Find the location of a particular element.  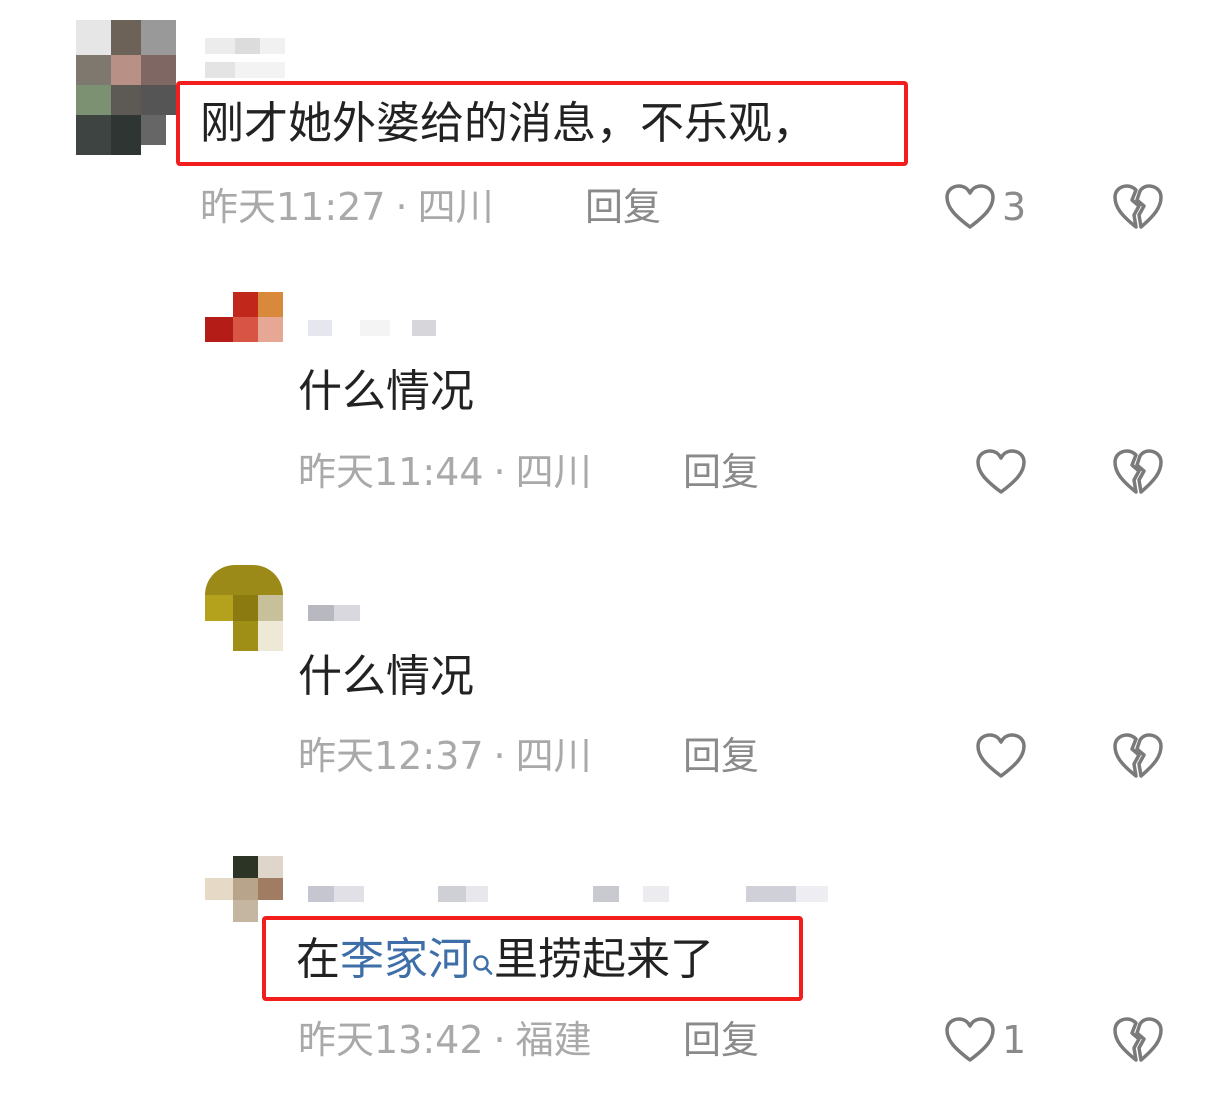

comment-meta: 昨天12:37 · 四川 is located at coordinates (445, 756).